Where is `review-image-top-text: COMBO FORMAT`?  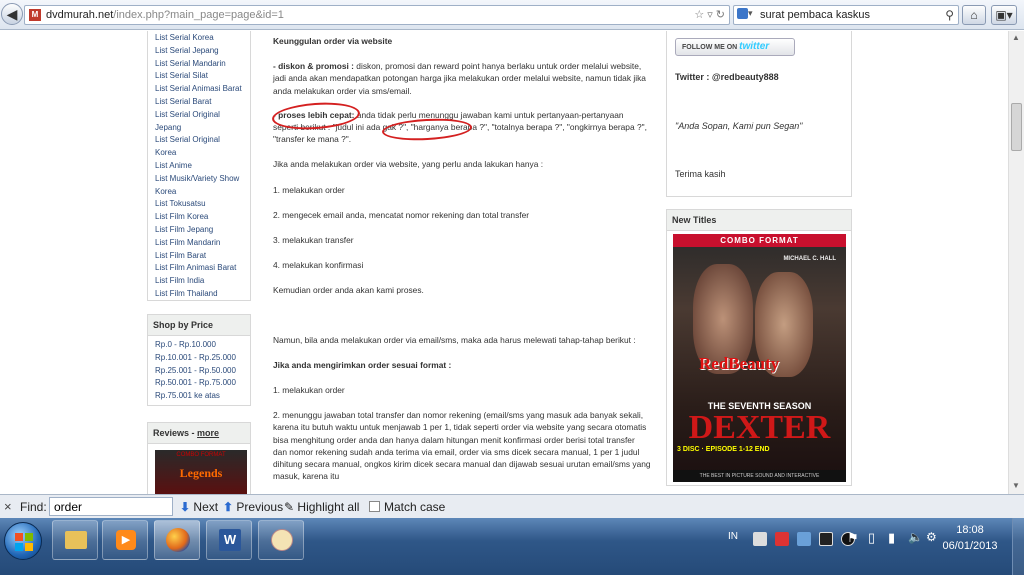
review-image-top-text: COMBO FORMAT is located at coordinates (201, 455).